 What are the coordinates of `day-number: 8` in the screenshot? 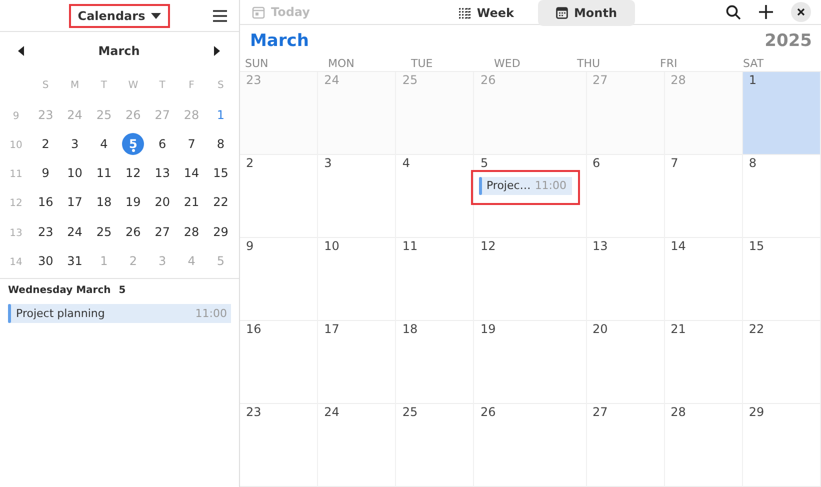 It's located at (221, 143).